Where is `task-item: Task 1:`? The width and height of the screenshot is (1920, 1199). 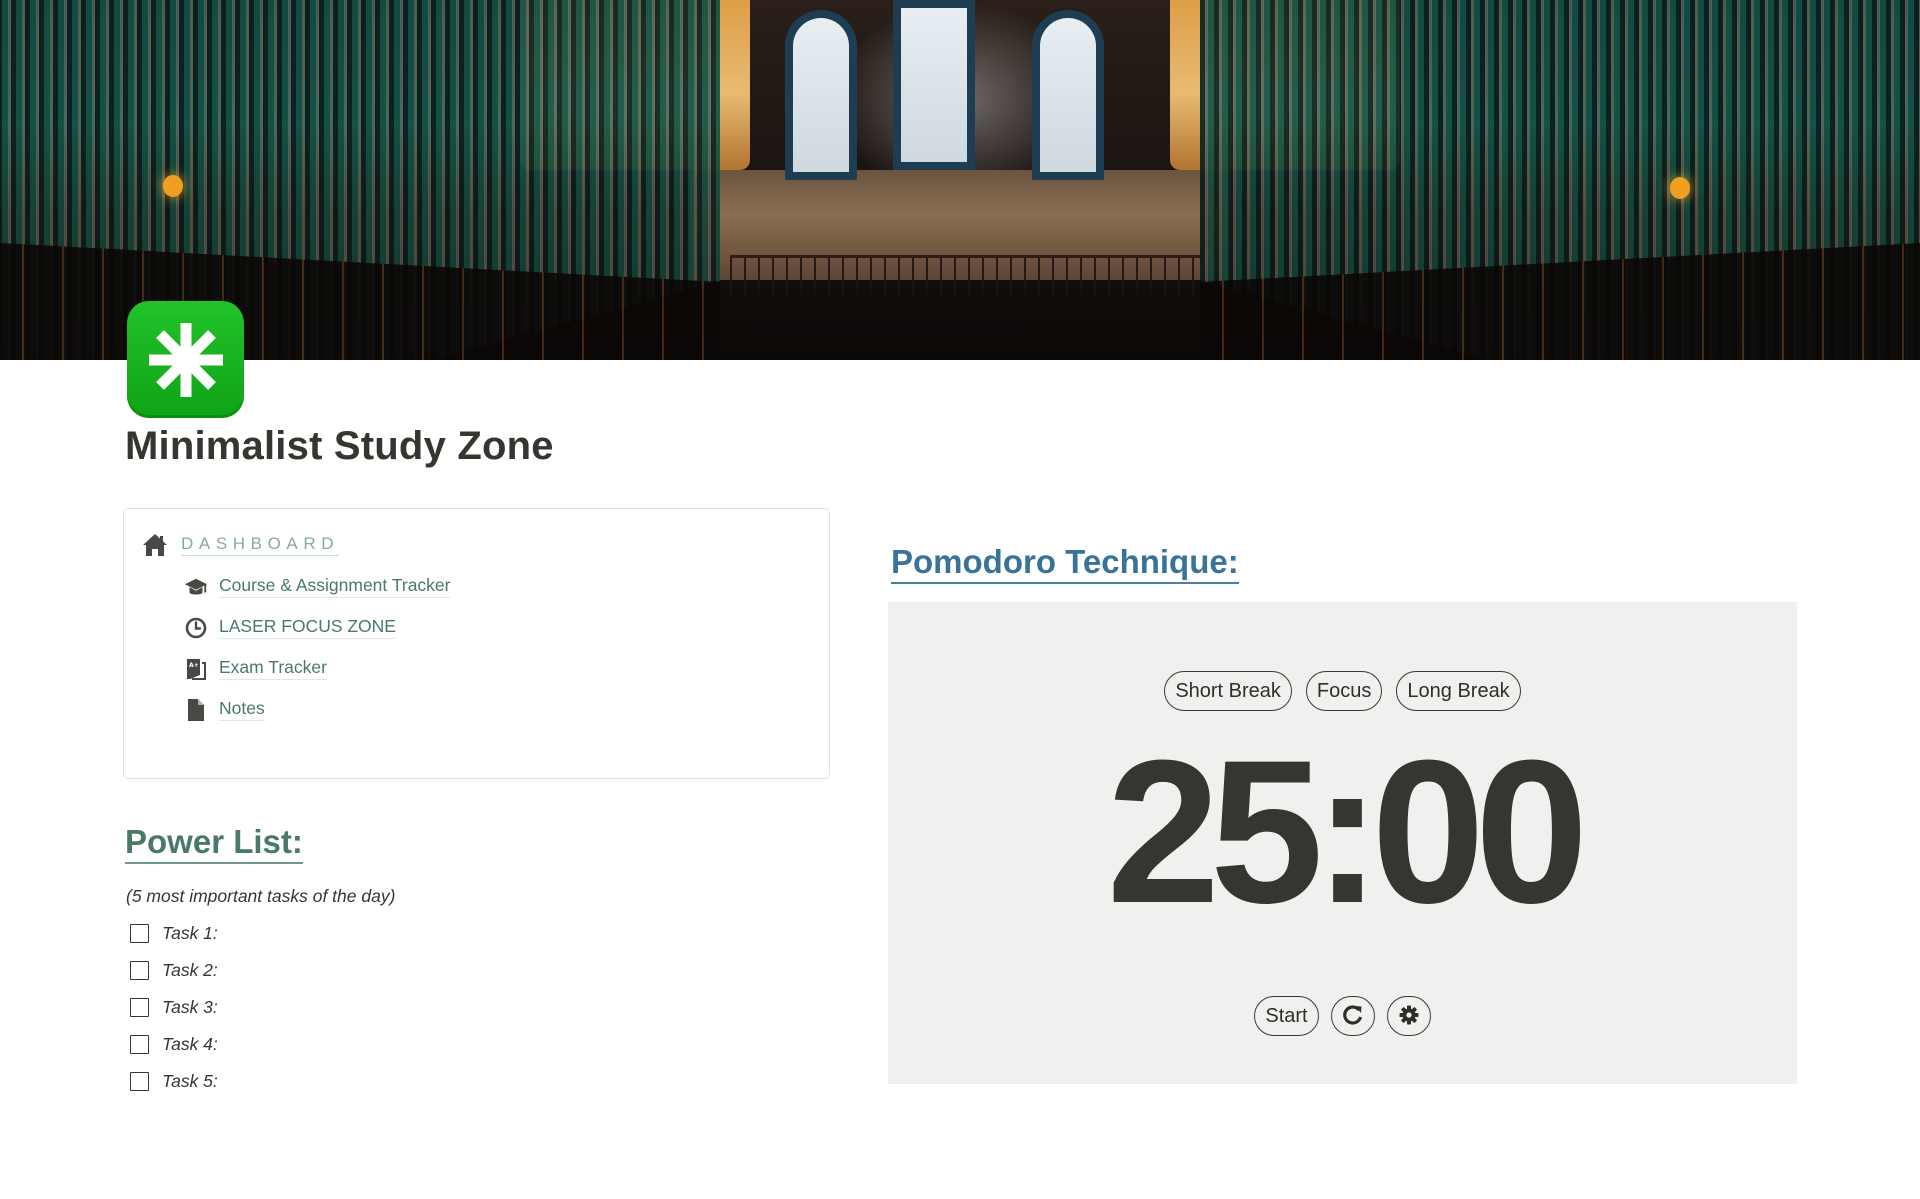
task-item: Task 1: is located at coordinates (174, 933).